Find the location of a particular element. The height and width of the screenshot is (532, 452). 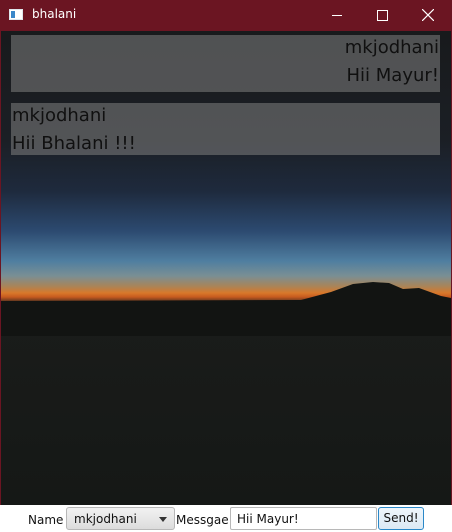

send-button: Send! is located at coordinates (401, 518).